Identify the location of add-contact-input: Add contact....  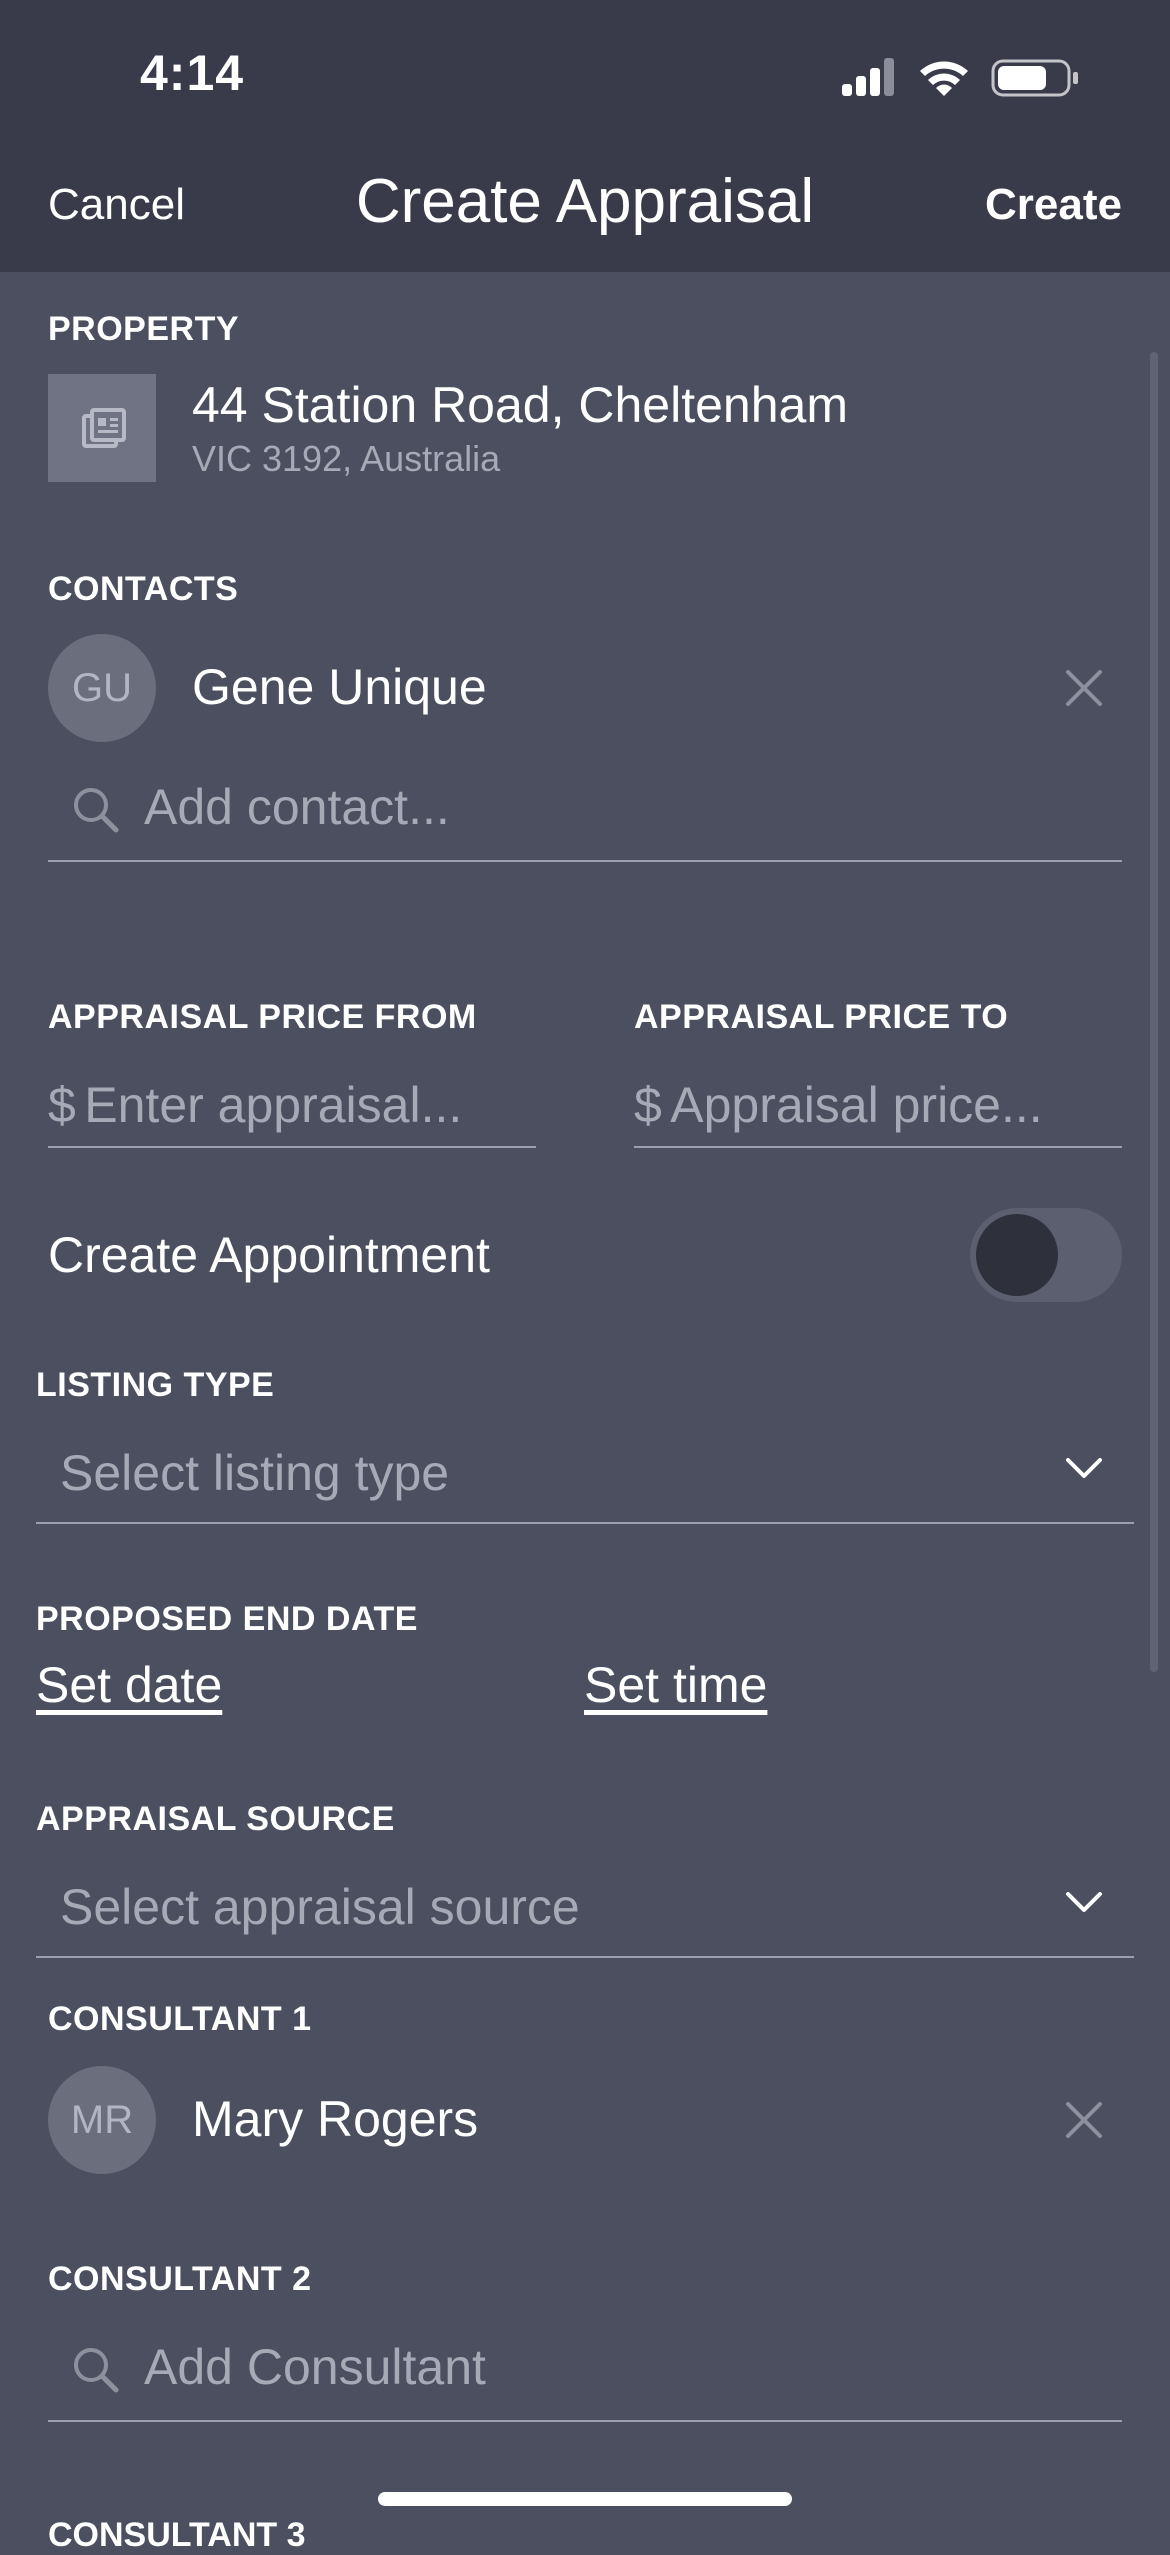
(297, 807).